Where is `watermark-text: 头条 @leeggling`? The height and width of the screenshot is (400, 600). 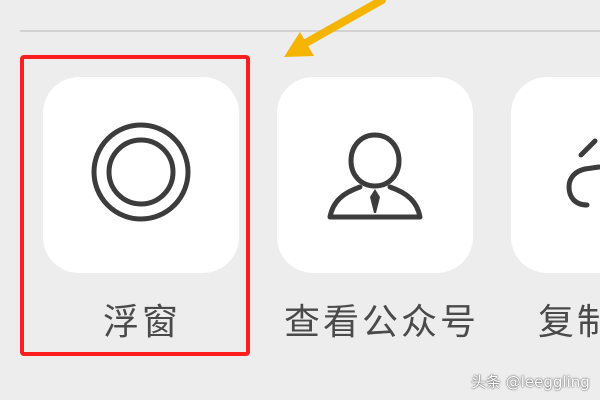
watermark-text: 头条 @leeggling is located at coordinates (530, 382).